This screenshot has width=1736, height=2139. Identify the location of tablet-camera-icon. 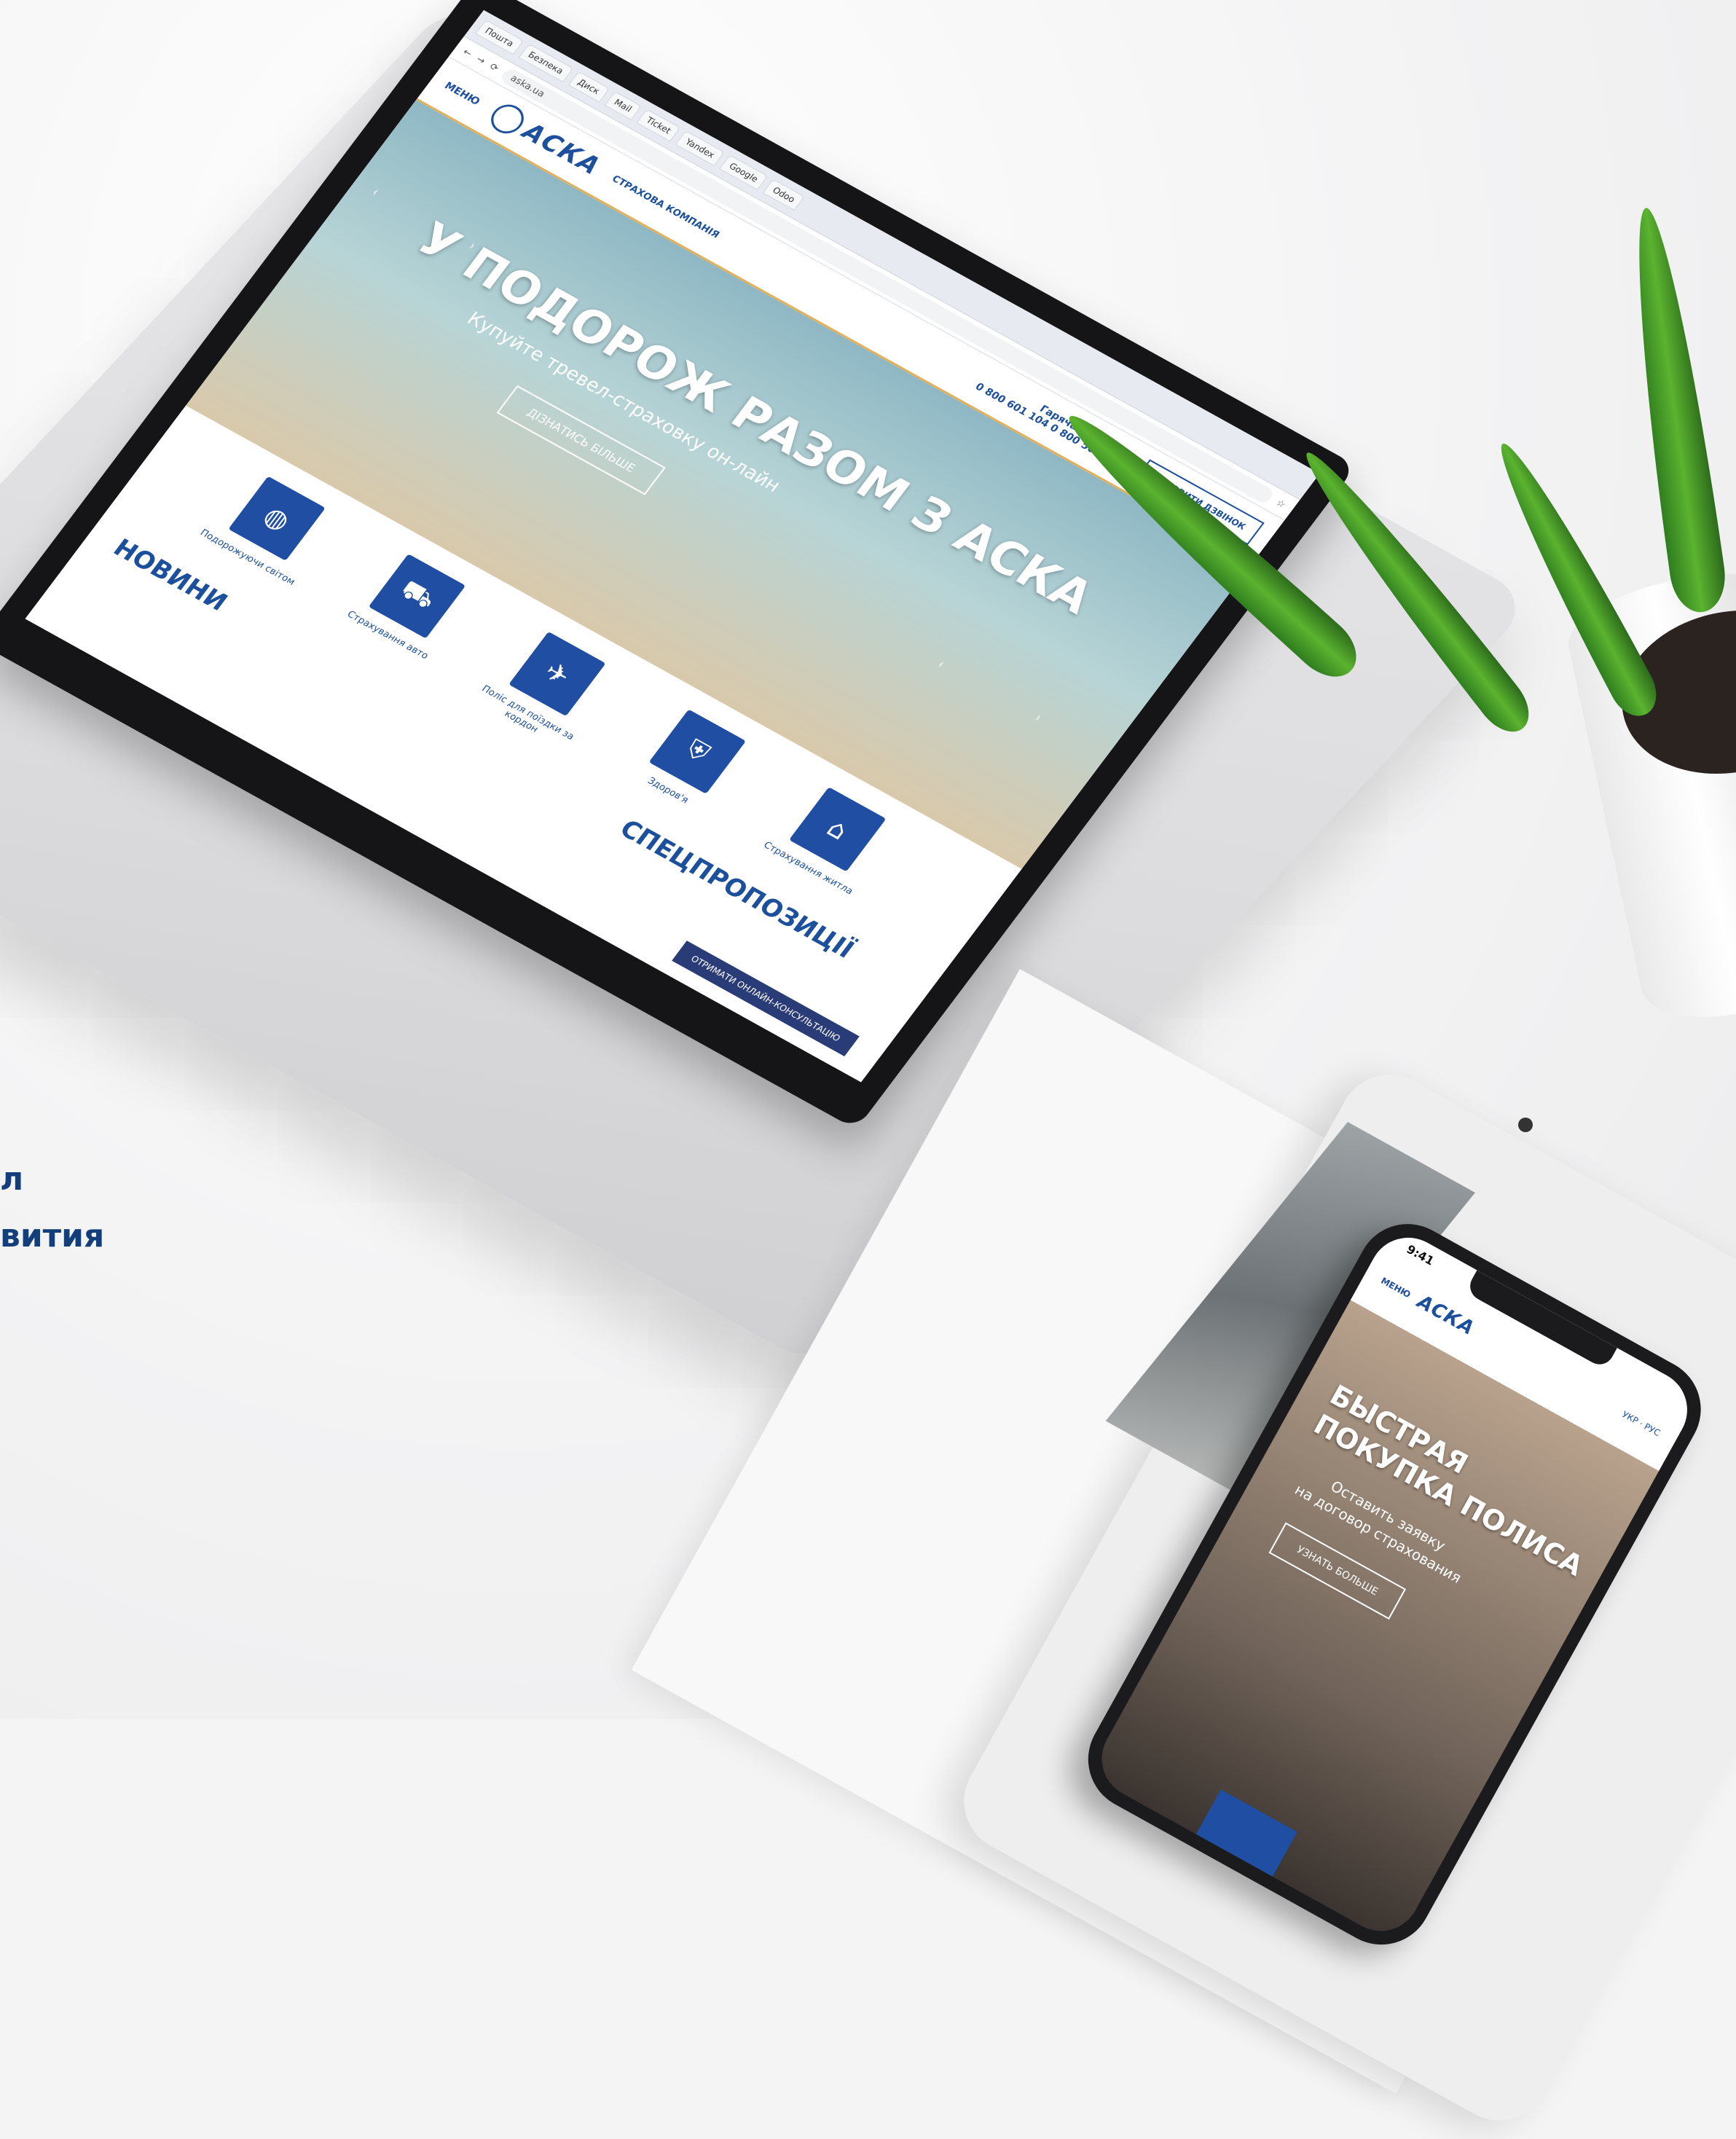
(1525, 1125).